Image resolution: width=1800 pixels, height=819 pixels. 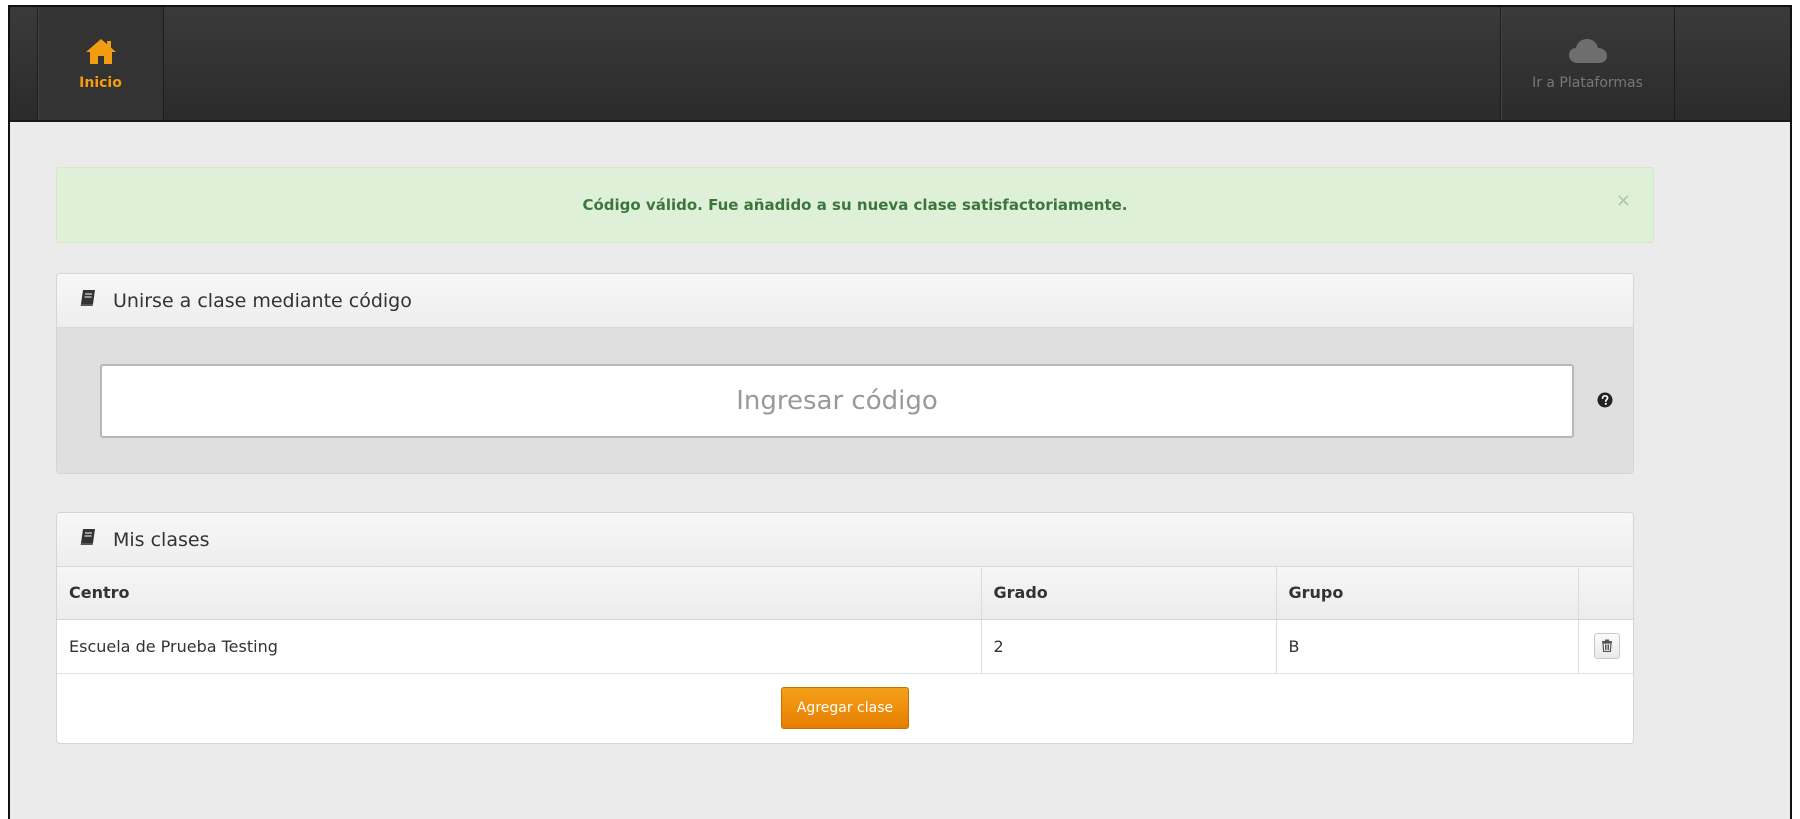 I want to click on my-classes-footer: Agregar clase, so click(x=845, y=708).